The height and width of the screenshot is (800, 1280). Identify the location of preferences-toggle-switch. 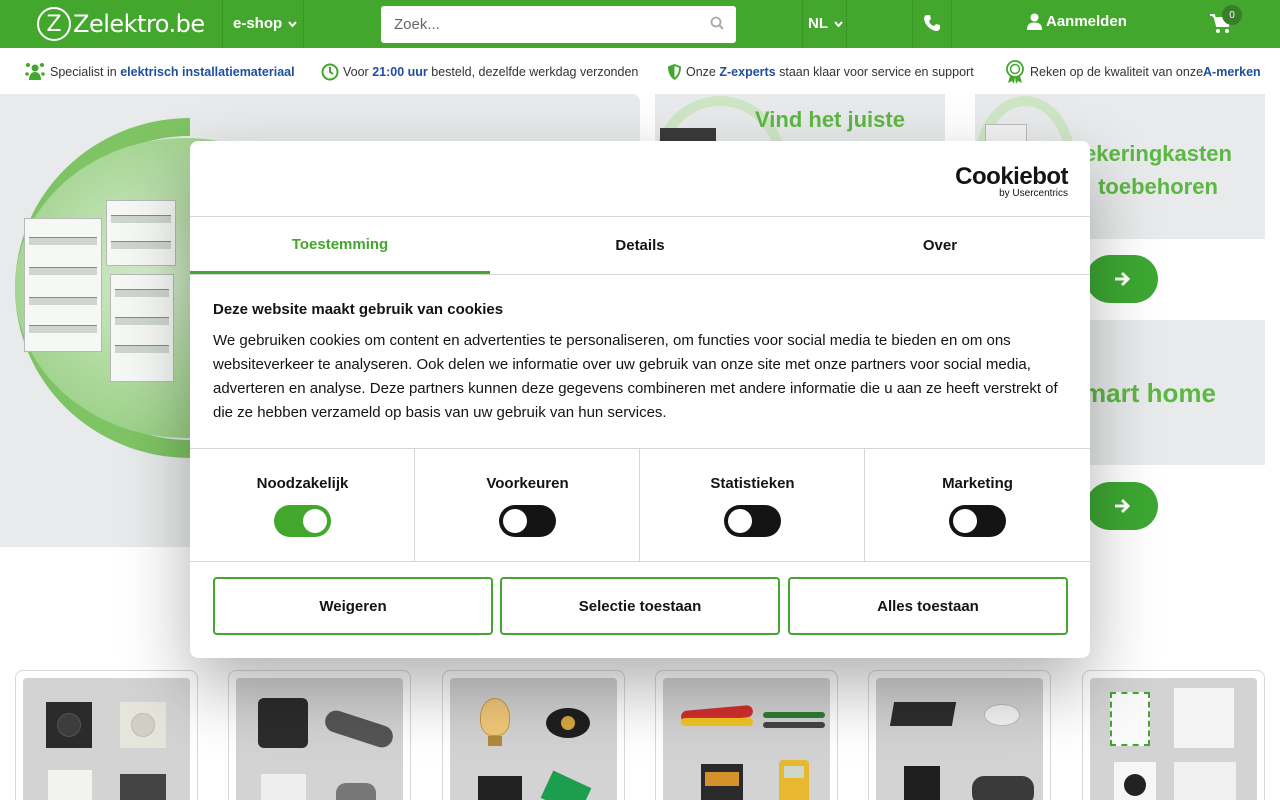
(527, 521).